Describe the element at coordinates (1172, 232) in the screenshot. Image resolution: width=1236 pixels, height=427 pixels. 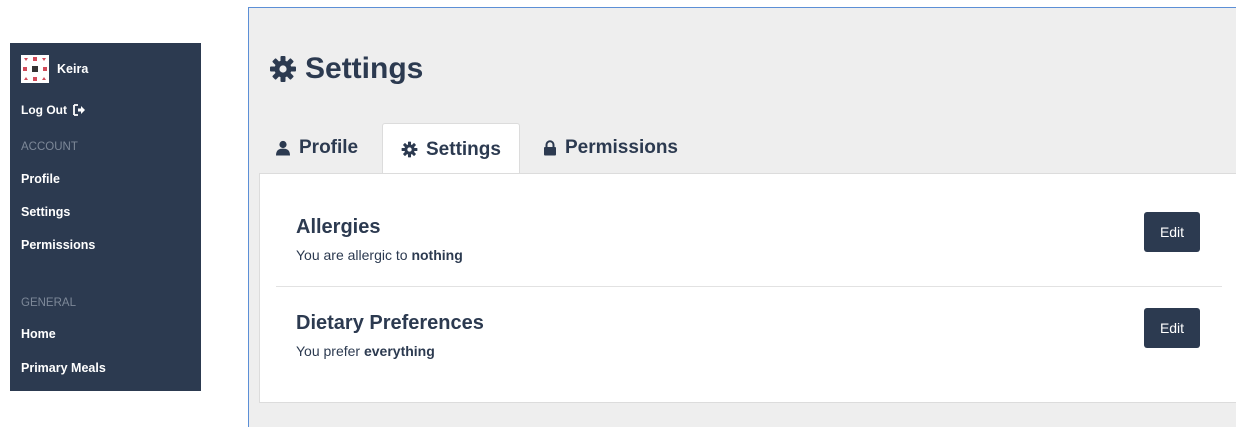
I see `edit-allergies-button: Edit` at that location.